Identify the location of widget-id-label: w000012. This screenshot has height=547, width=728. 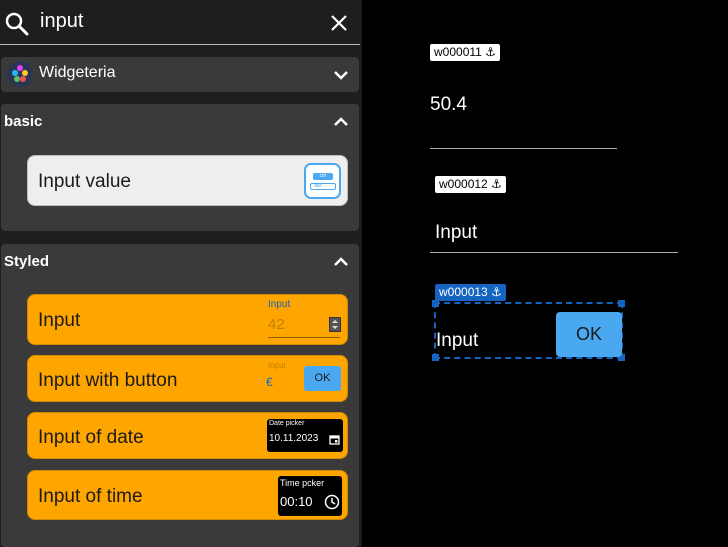
(463, 184).